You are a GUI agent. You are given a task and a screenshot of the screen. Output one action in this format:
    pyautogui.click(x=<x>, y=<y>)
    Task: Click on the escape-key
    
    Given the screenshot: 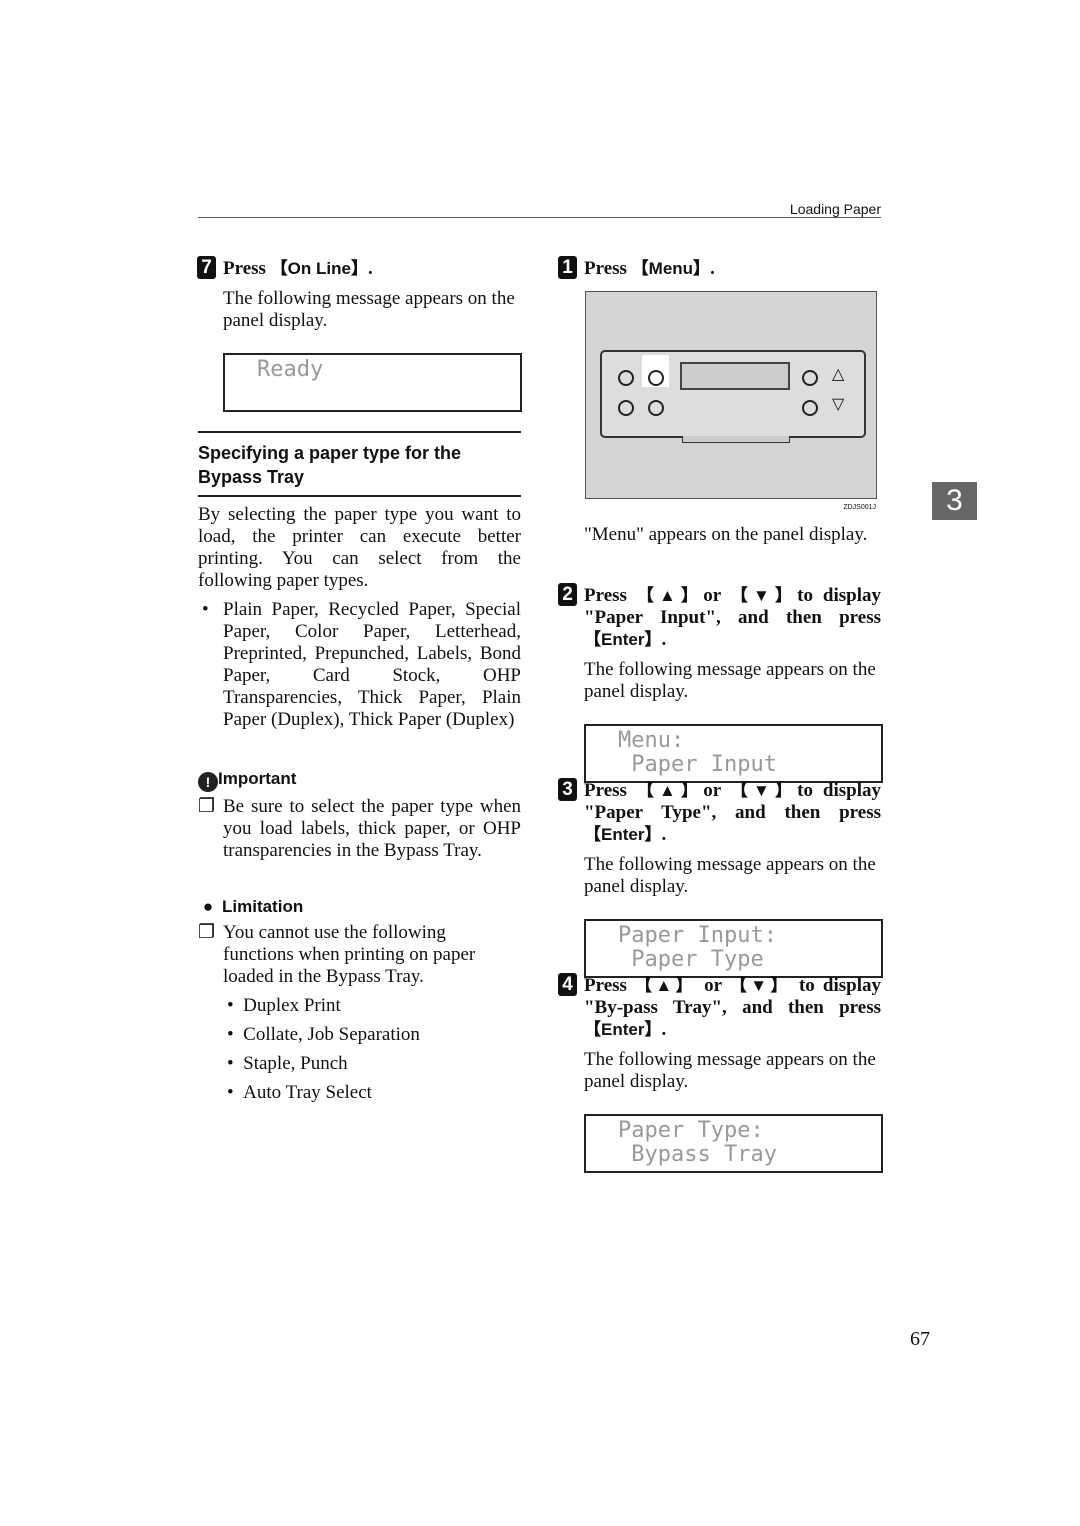 What is the action you would take?
    pyautogui.click(x=626, y=378)
    